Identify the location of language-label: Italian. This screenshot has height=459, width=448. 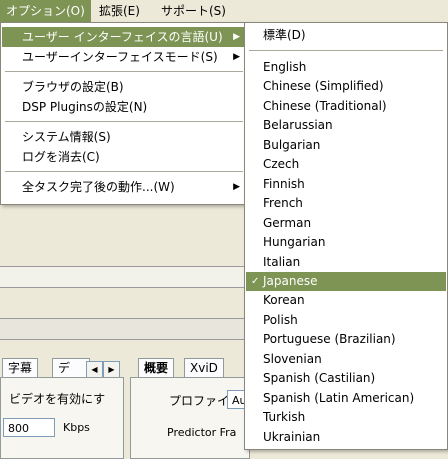
(282, 261).